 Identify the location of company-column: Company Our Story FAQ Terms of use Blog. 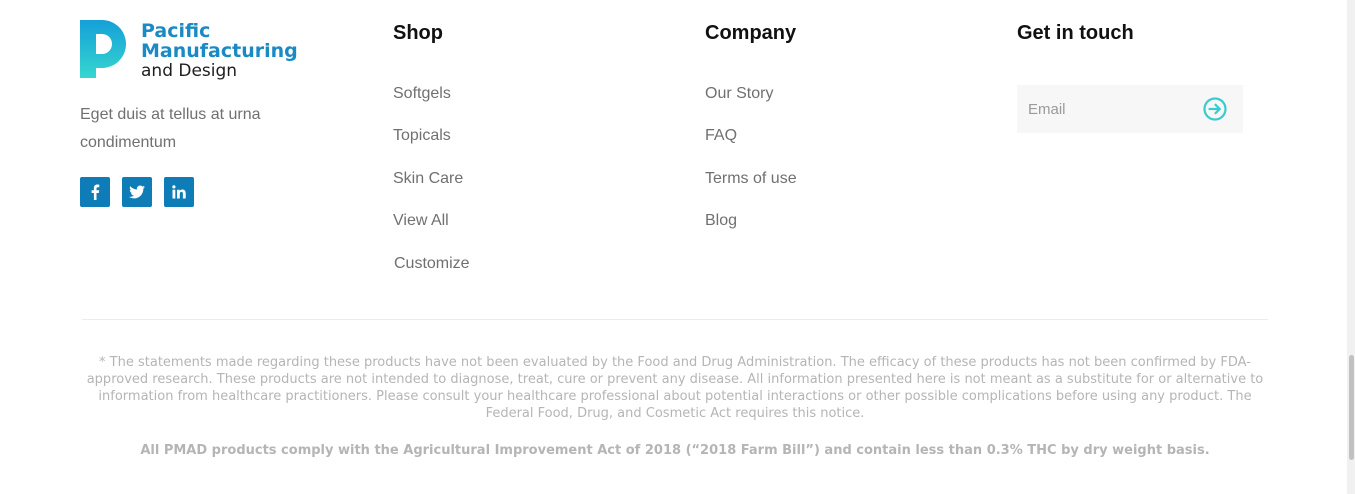
(751, 125).